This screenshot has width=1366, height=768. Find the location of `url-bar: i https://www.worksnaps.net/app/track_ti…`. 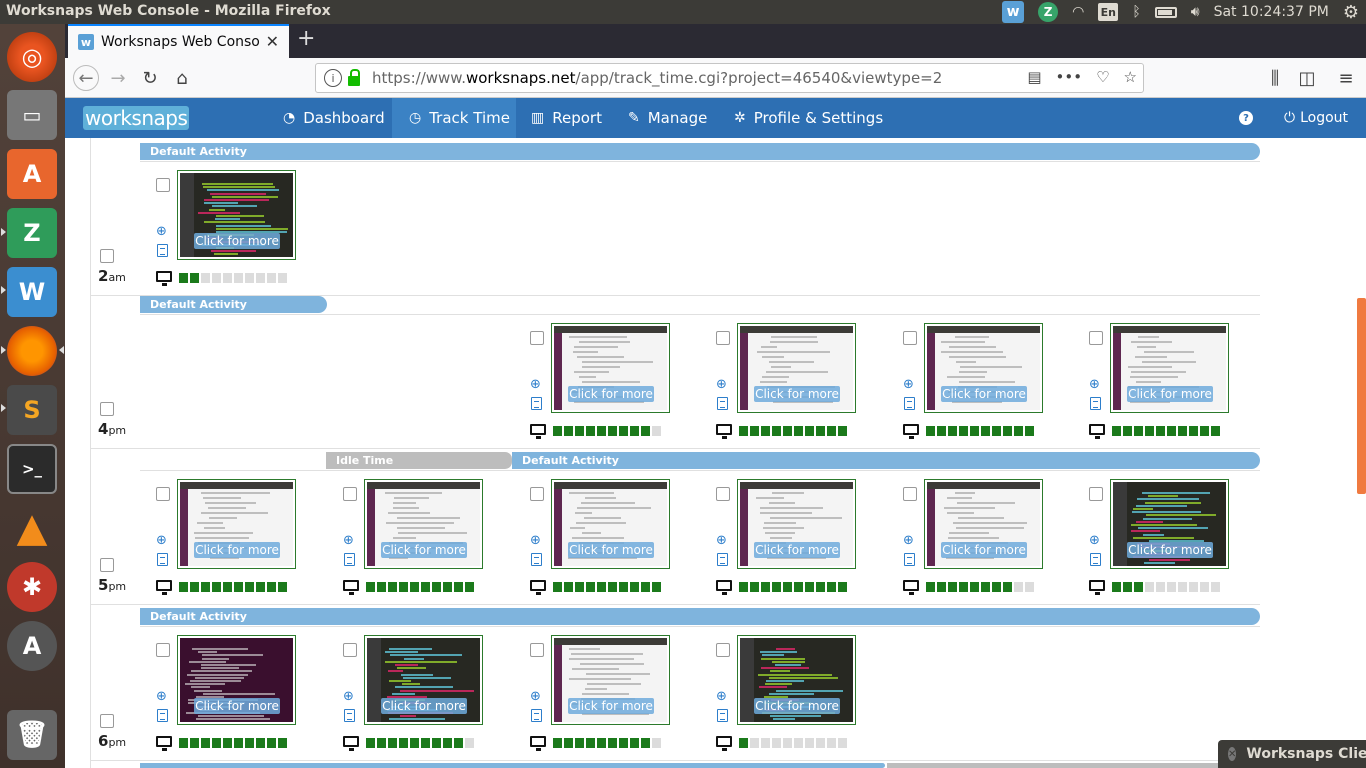

url-bar: i https://www.worksnaps.net/app/track_ti… is located at coordinates (729, 78).